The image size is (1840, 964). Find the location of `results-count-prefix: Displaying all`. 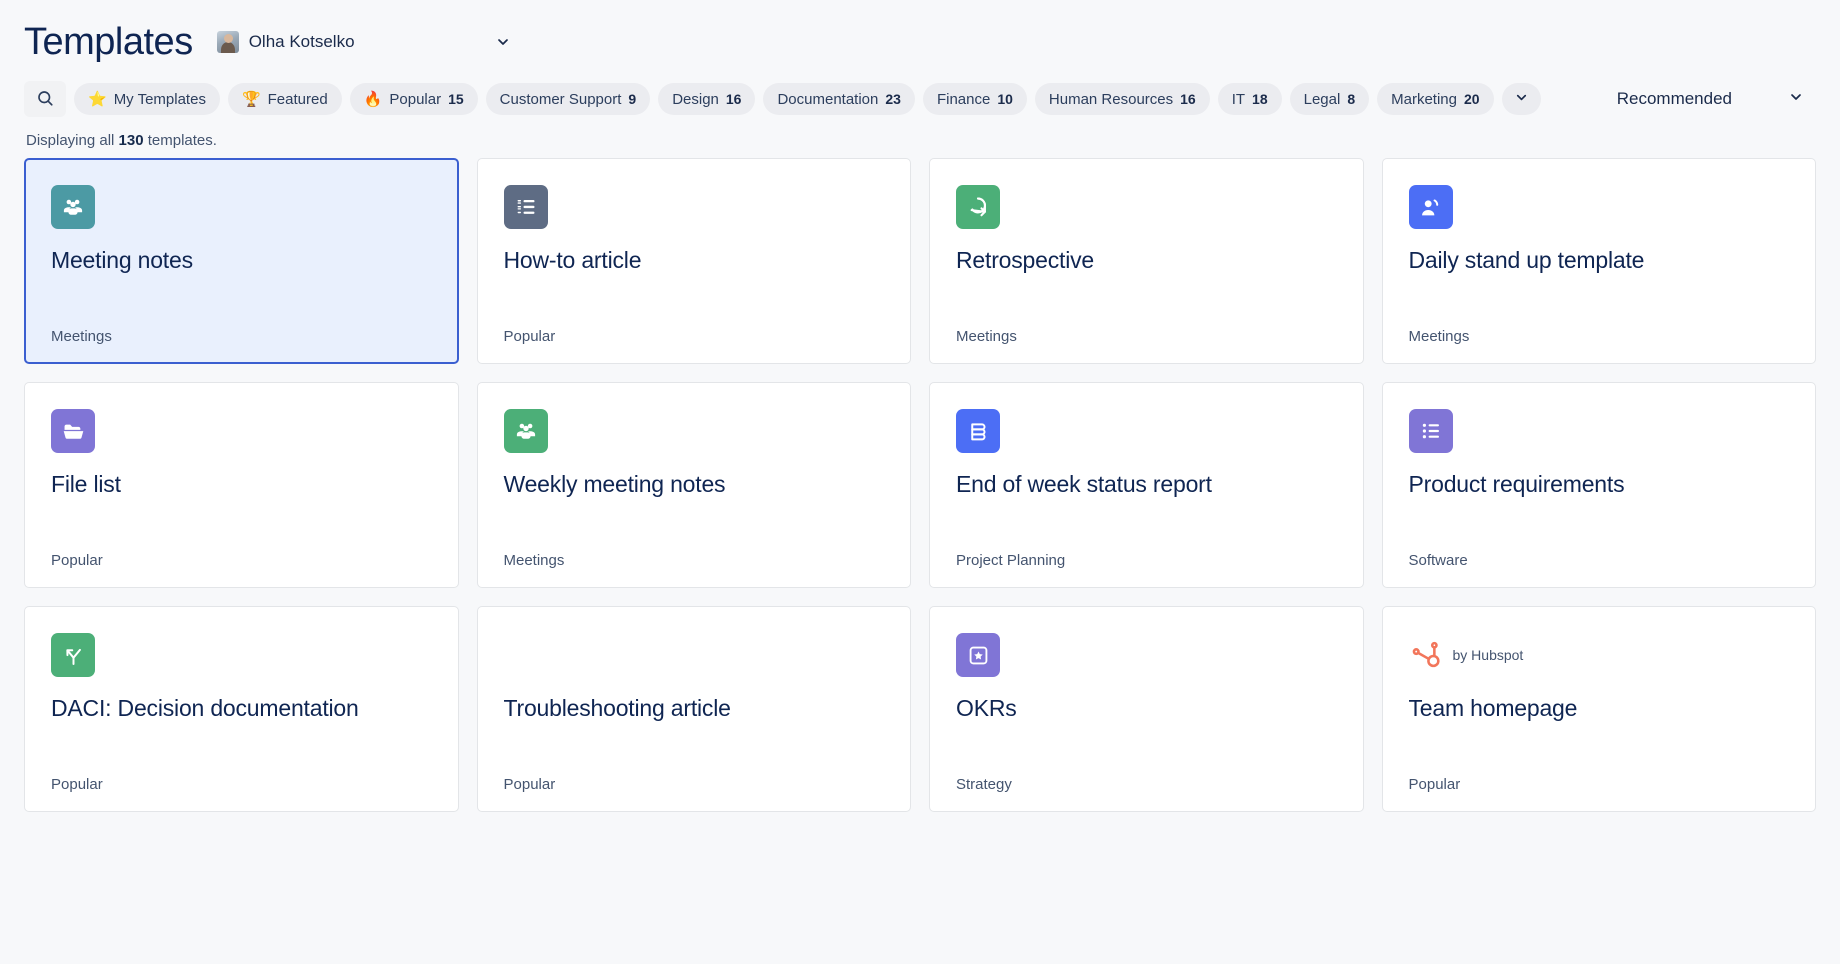

results-count-prefix: Displaying all is located at coordinates (72, 140).